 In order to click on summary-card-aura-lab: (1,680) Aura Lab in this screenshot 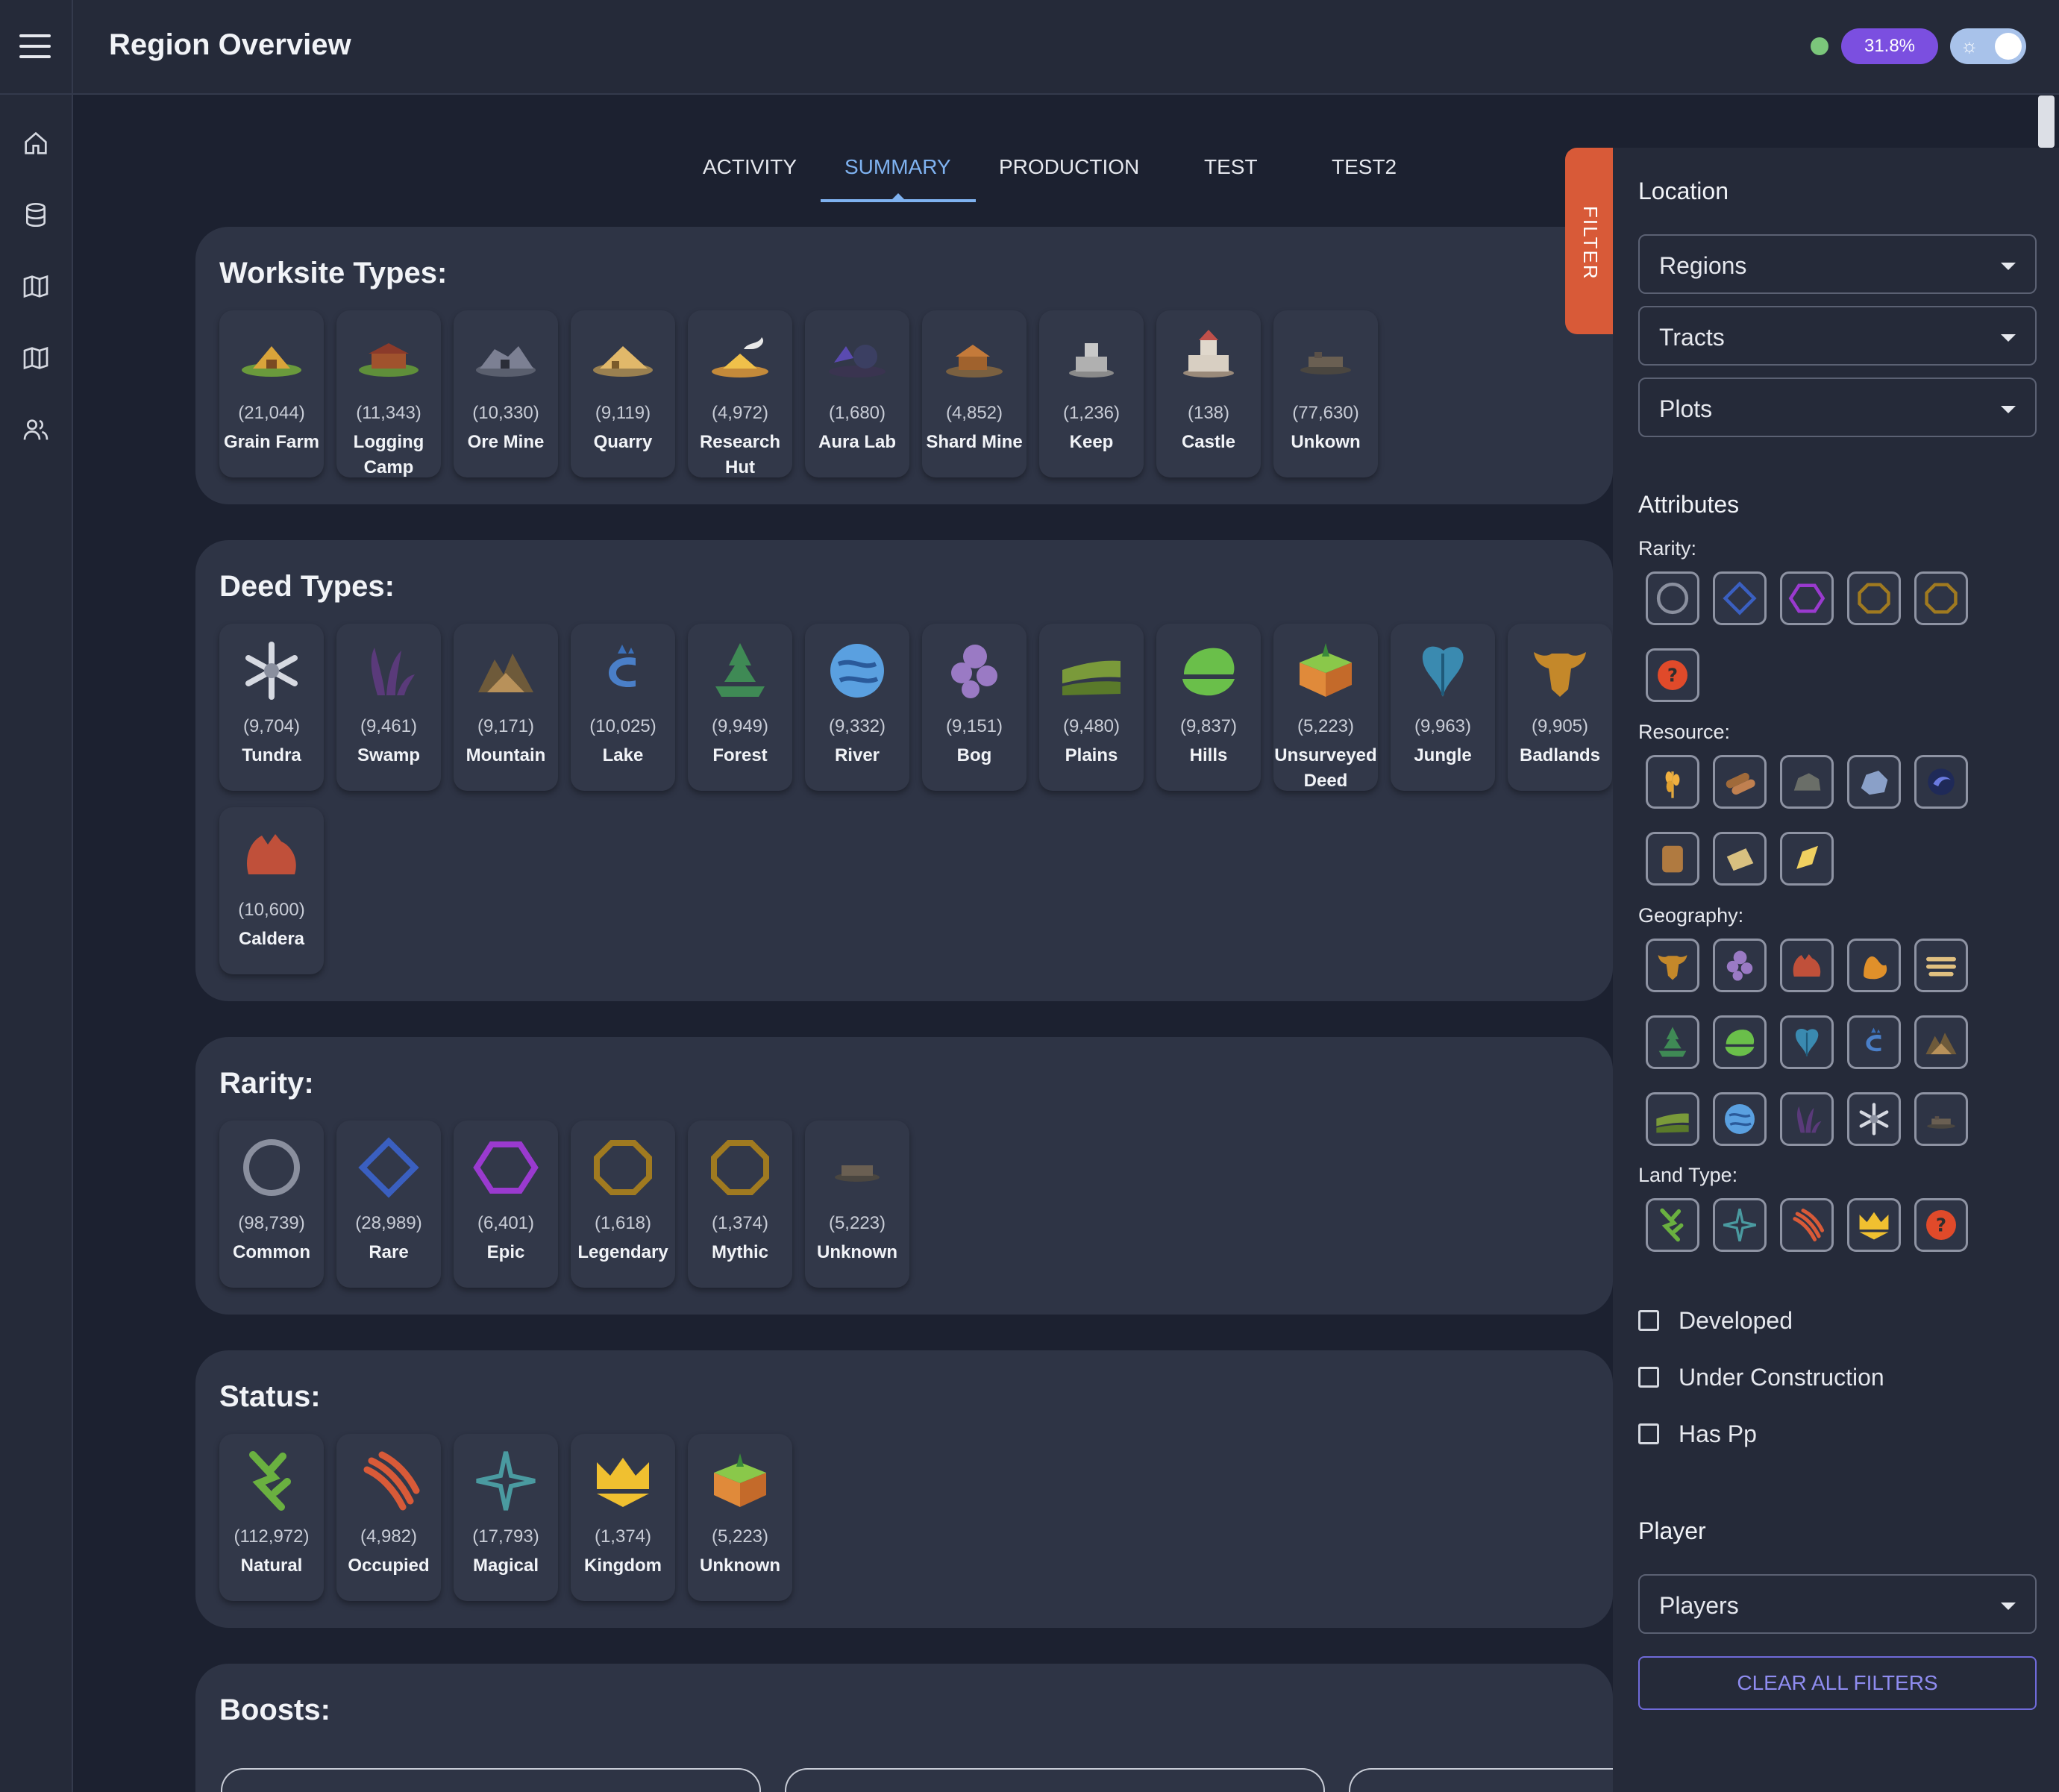, I will do `click(857, 393)`.